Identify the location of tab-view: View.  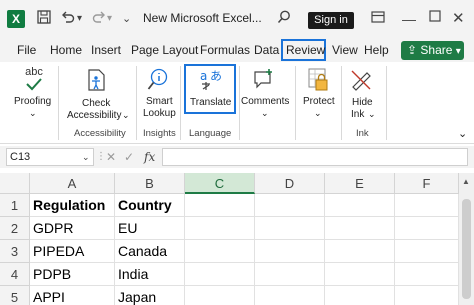
(345, 50).